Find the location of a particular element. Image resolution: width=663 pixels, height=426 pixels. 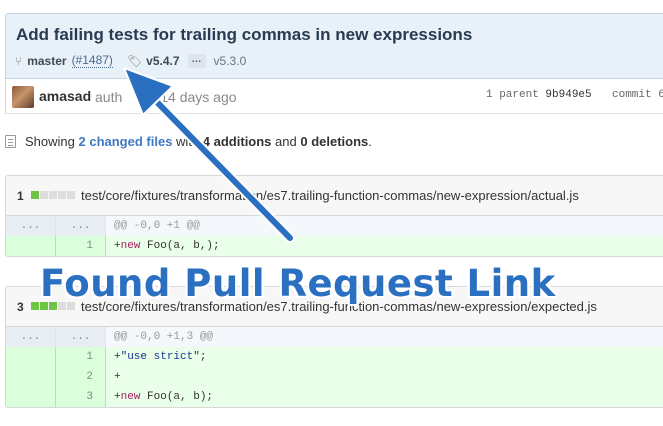

authored-prefix: auth is located at coordinates (109, 97).